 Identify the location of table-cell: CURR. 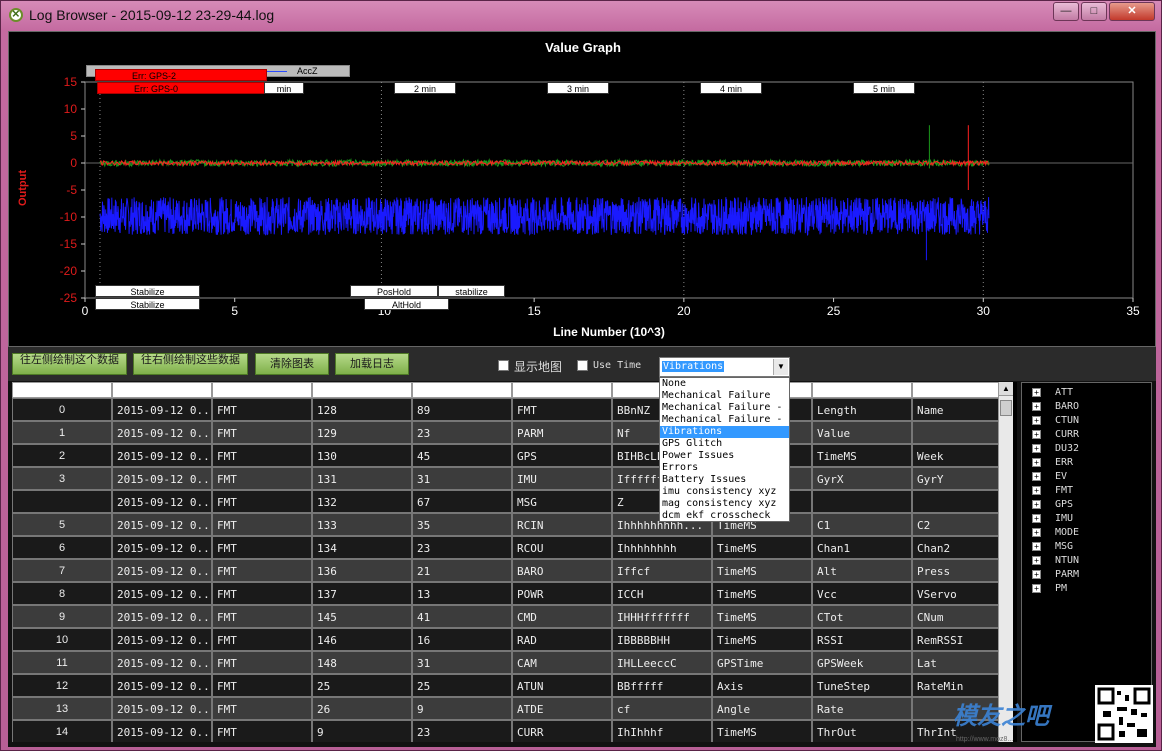
(562, 731).